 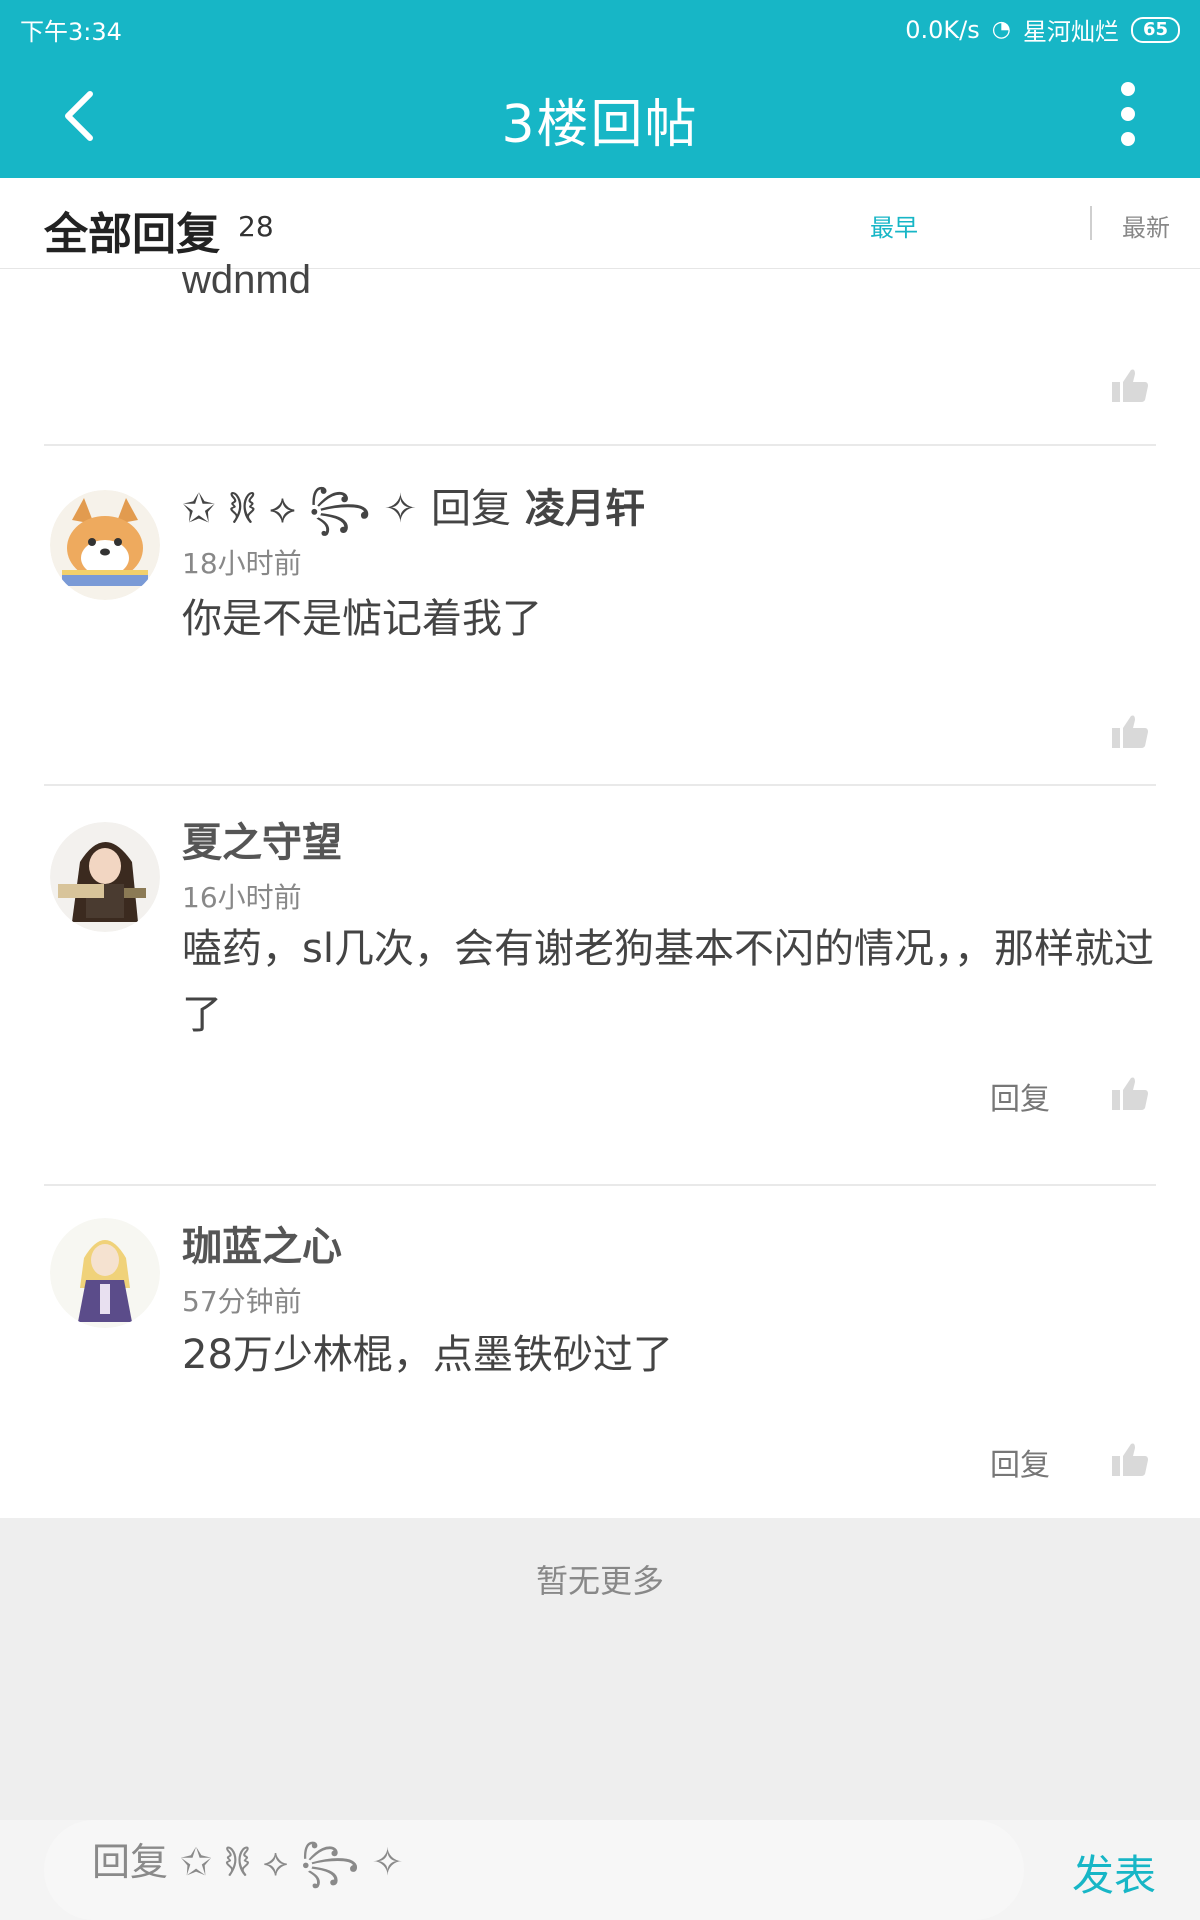 I want to click on shiba-avatar-image, so click(x=105, y=545).